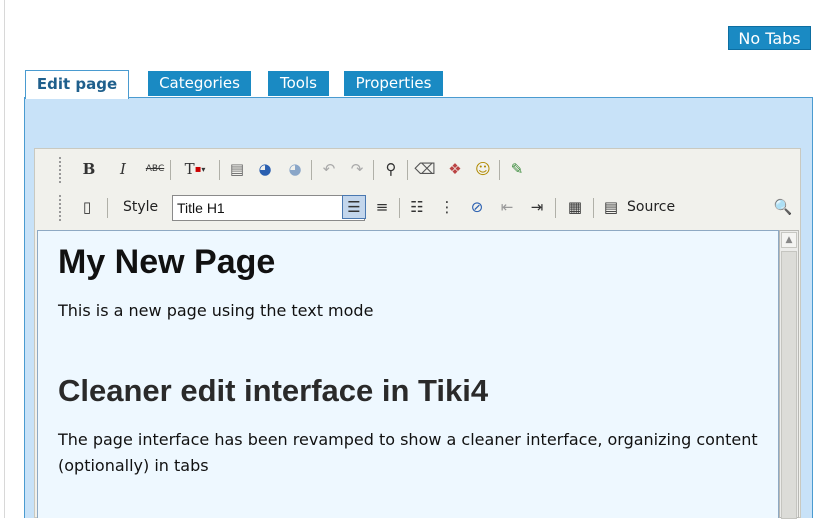 This screenshot has height=519, width=824. I want to click on bold-icon: B, so click(89, 169).